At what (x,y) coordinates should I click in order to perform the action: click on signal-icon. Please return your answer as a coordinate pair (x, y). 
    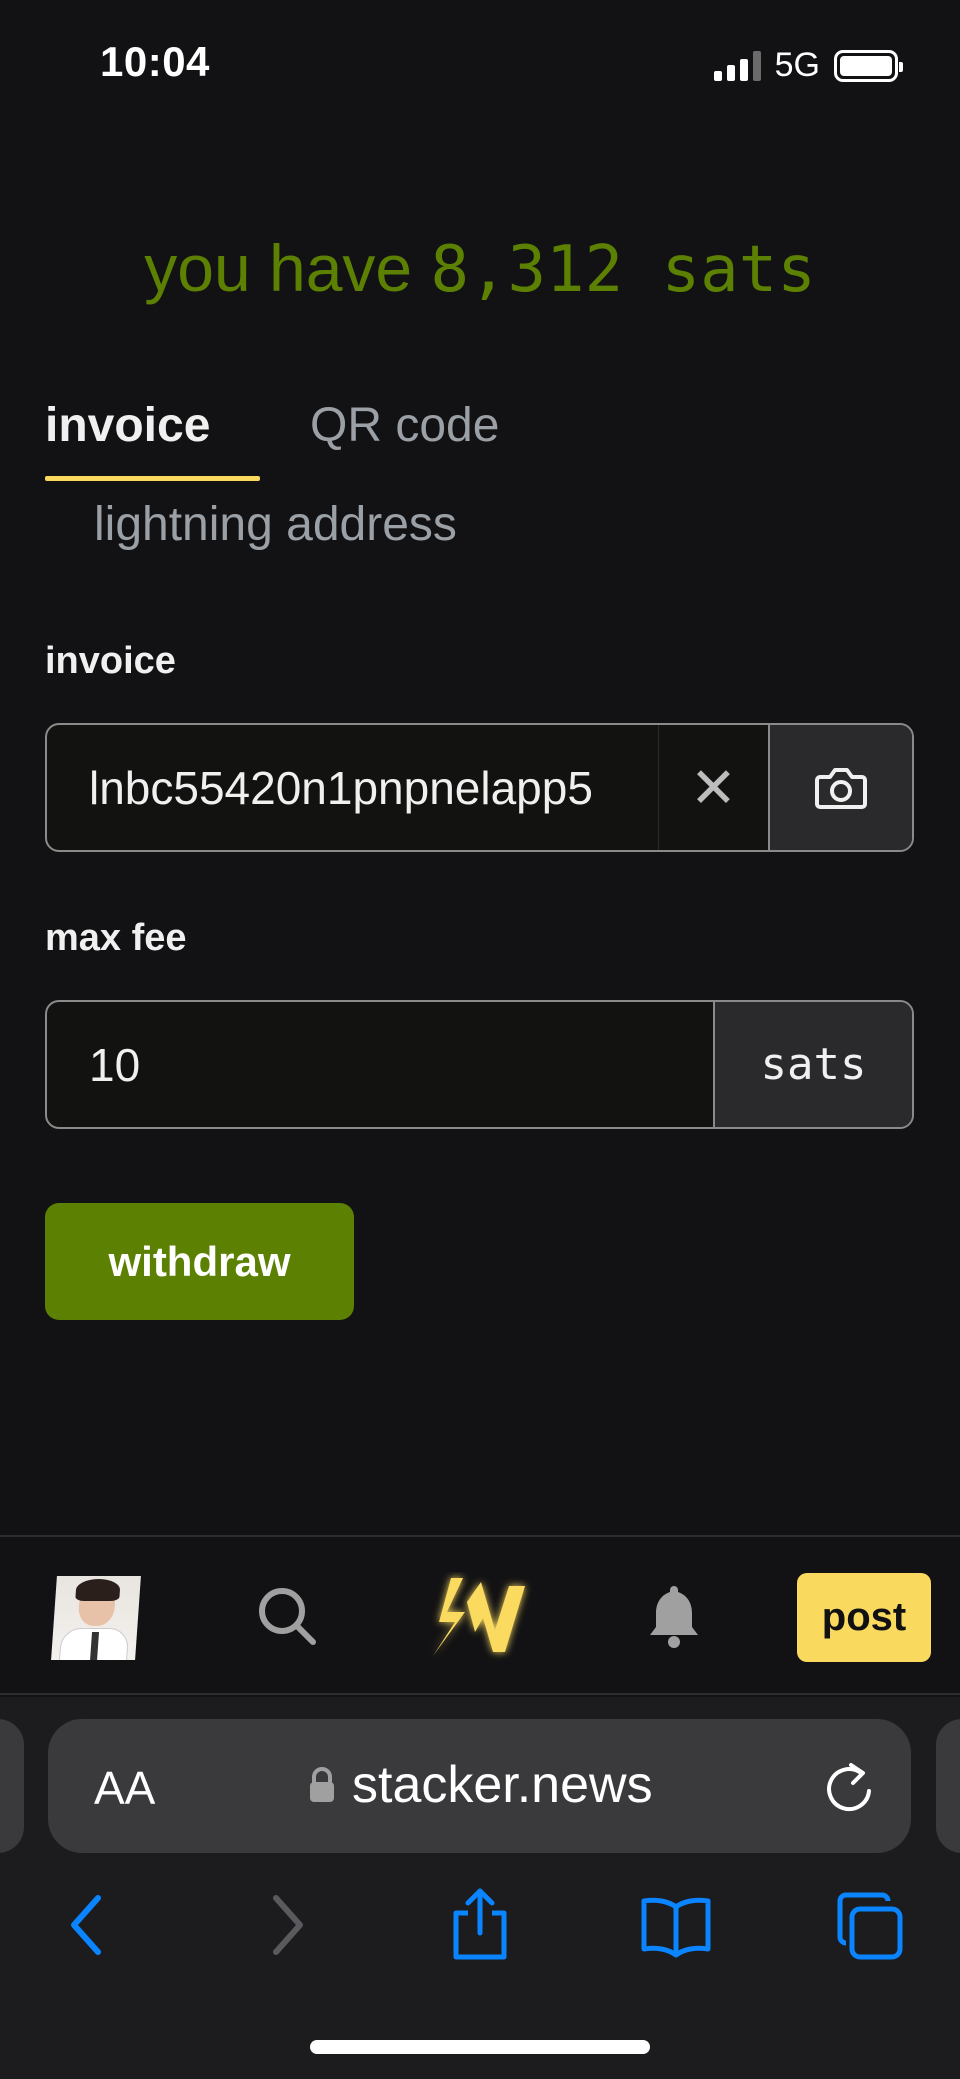
    Looking at the image, I should click on (737, 65).